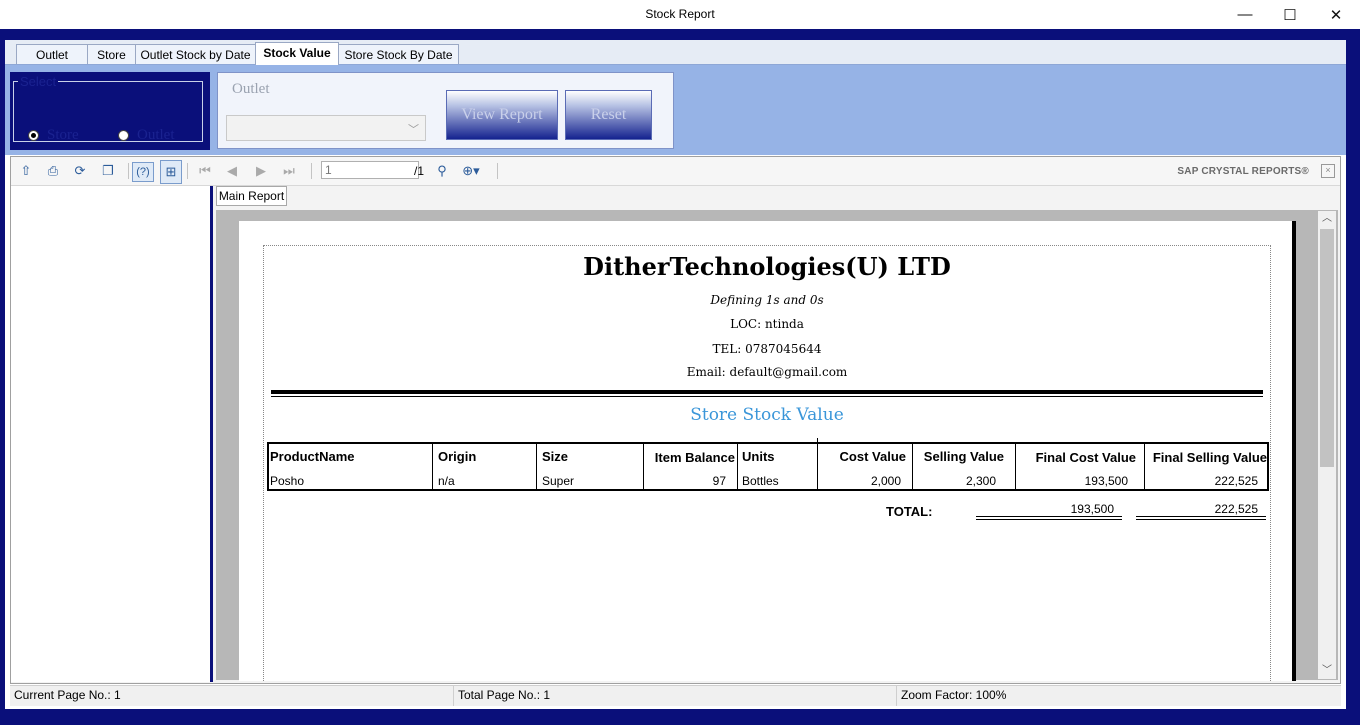  I want to click on status-total-page: Total Page No.: 1, so click(675, 696).